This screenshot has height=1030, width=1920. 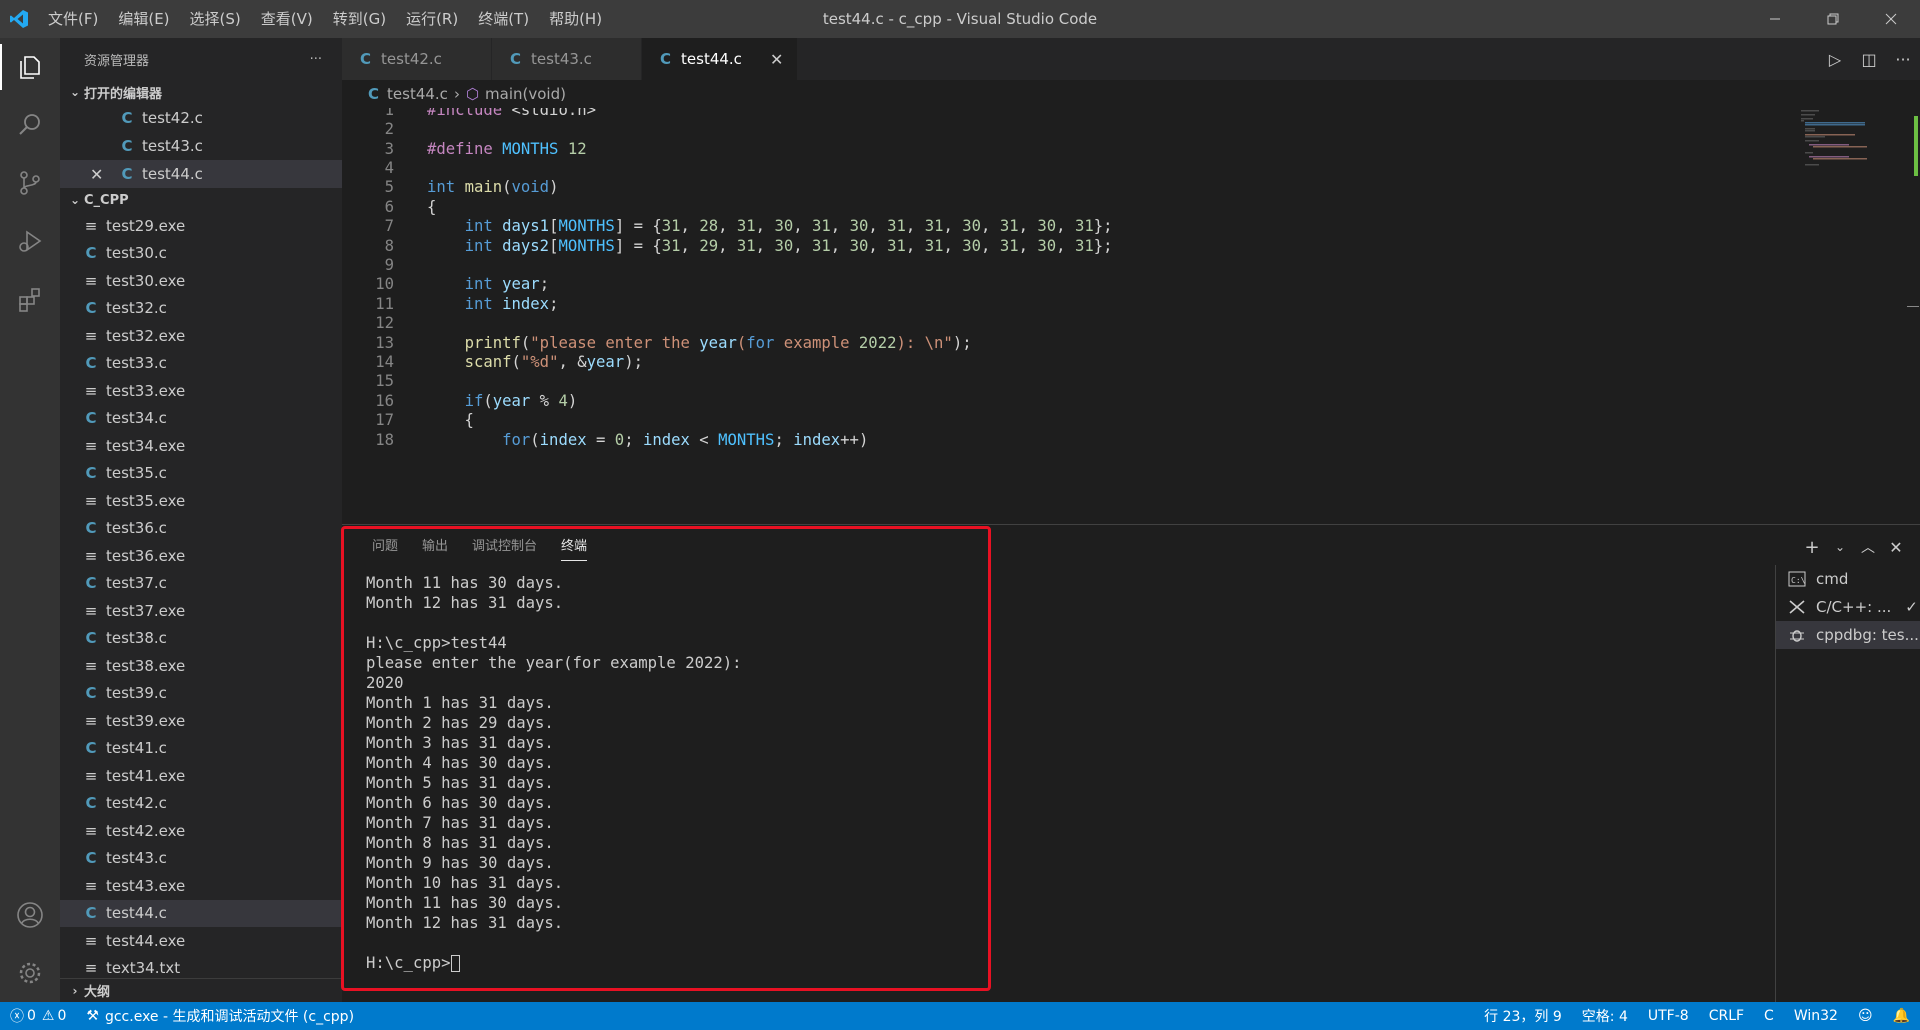 I want to click on problems-status: ⓧ 0 ⚠ 0, so click(x=38, y=1016).